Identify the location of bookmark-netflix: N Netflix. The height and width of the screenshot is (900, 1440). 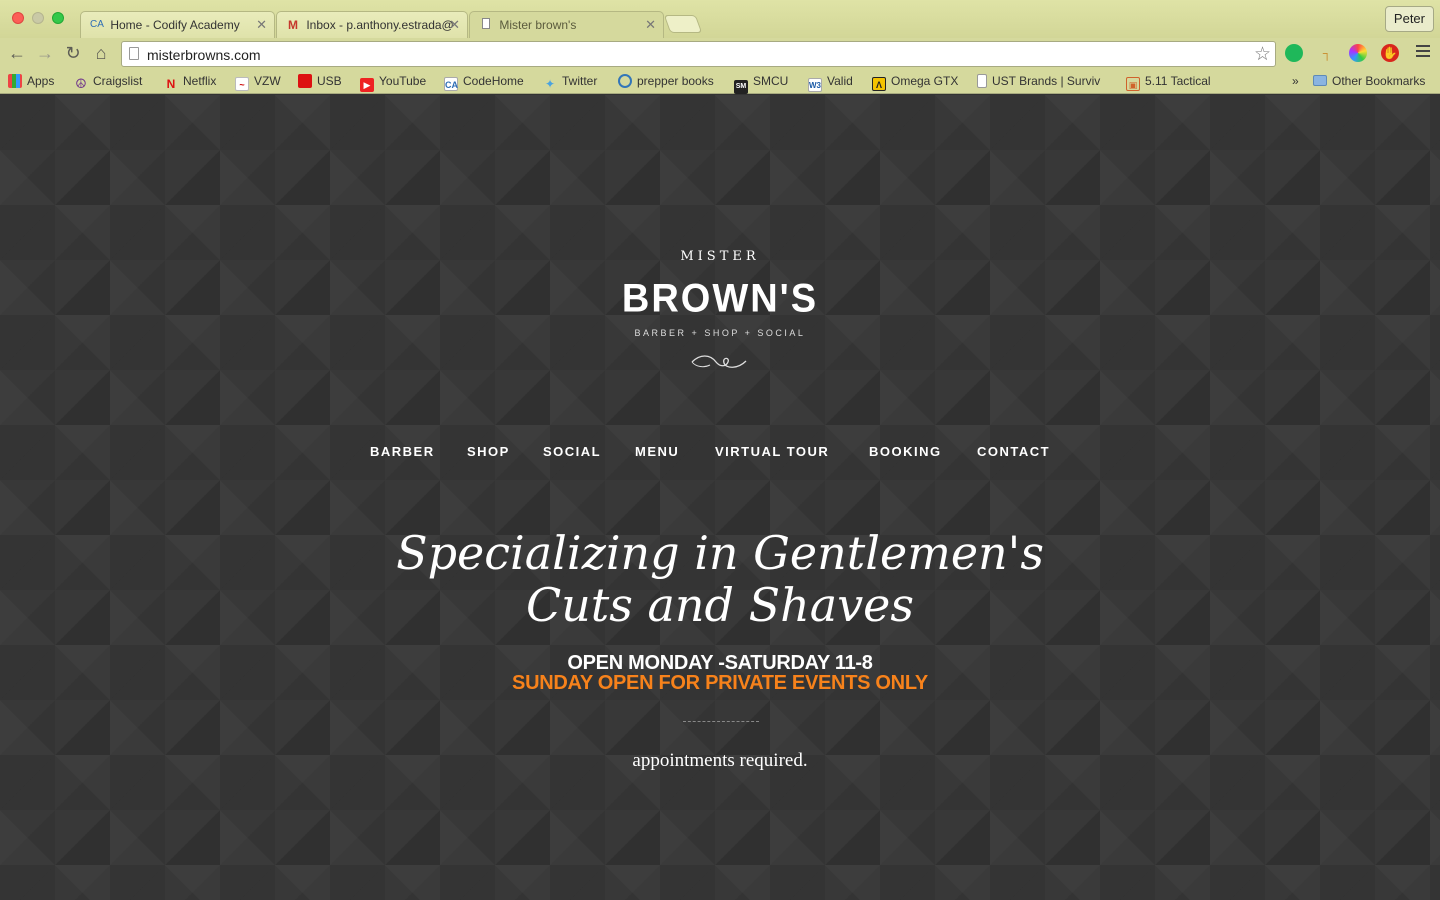
(190, 82).